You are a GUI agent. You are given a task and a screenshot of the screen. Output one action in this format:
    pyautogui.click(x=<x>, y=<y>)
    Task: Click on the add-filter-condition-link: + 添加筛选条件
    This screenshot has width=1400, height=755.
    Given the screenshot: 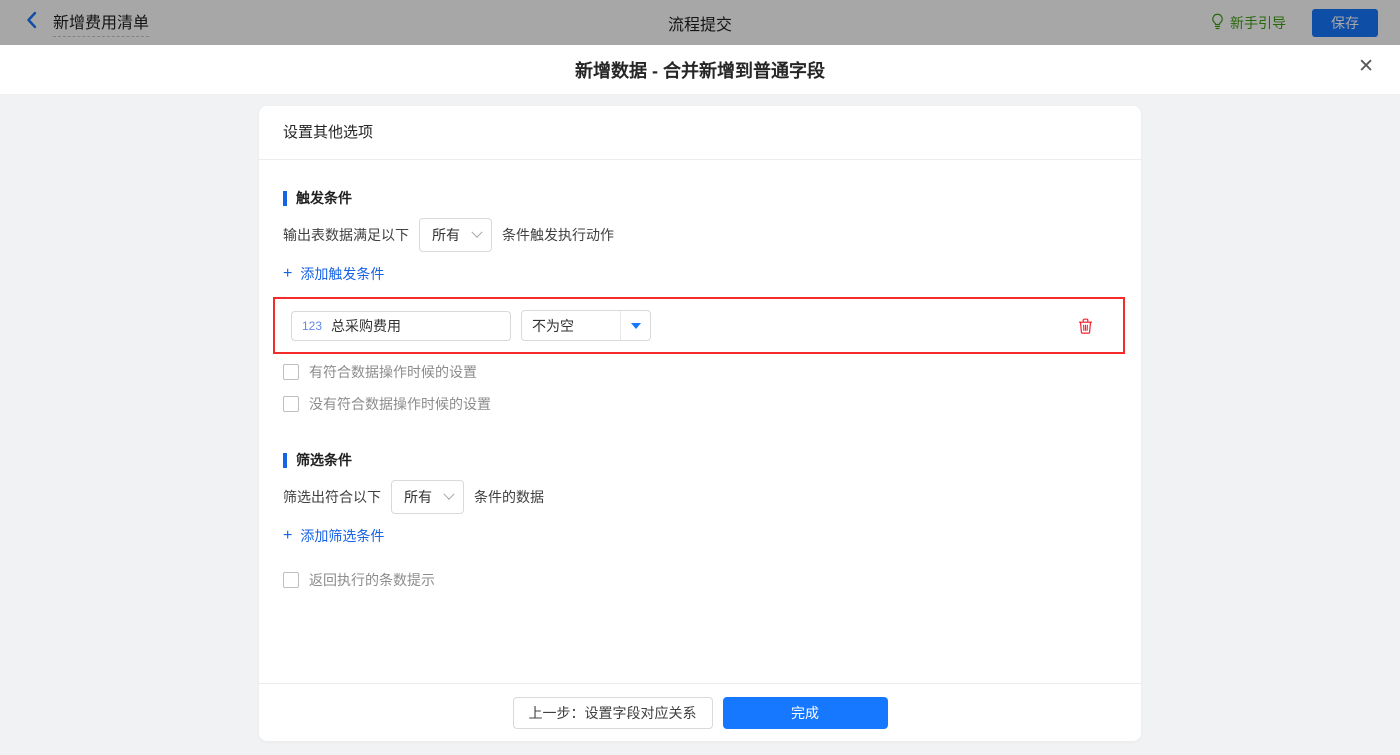 What is the action you would take?
    pyautogui.click(x=333, y=536)
    